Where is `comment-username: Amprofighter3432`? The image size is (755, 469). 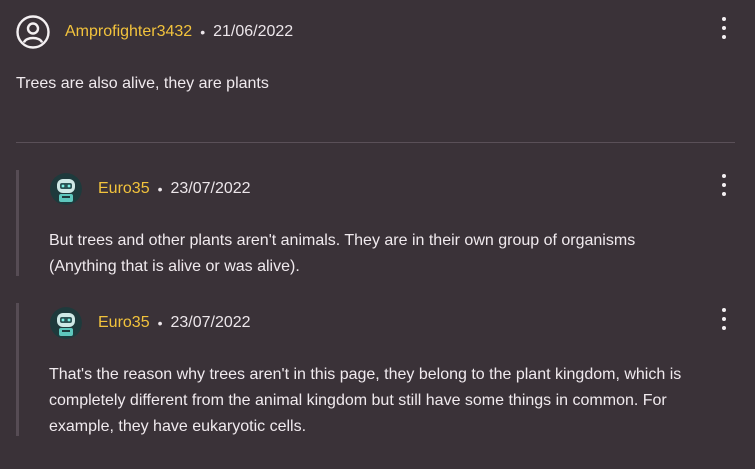 comment-username: Amprofighter3432 is located at coordinates (128, 32).